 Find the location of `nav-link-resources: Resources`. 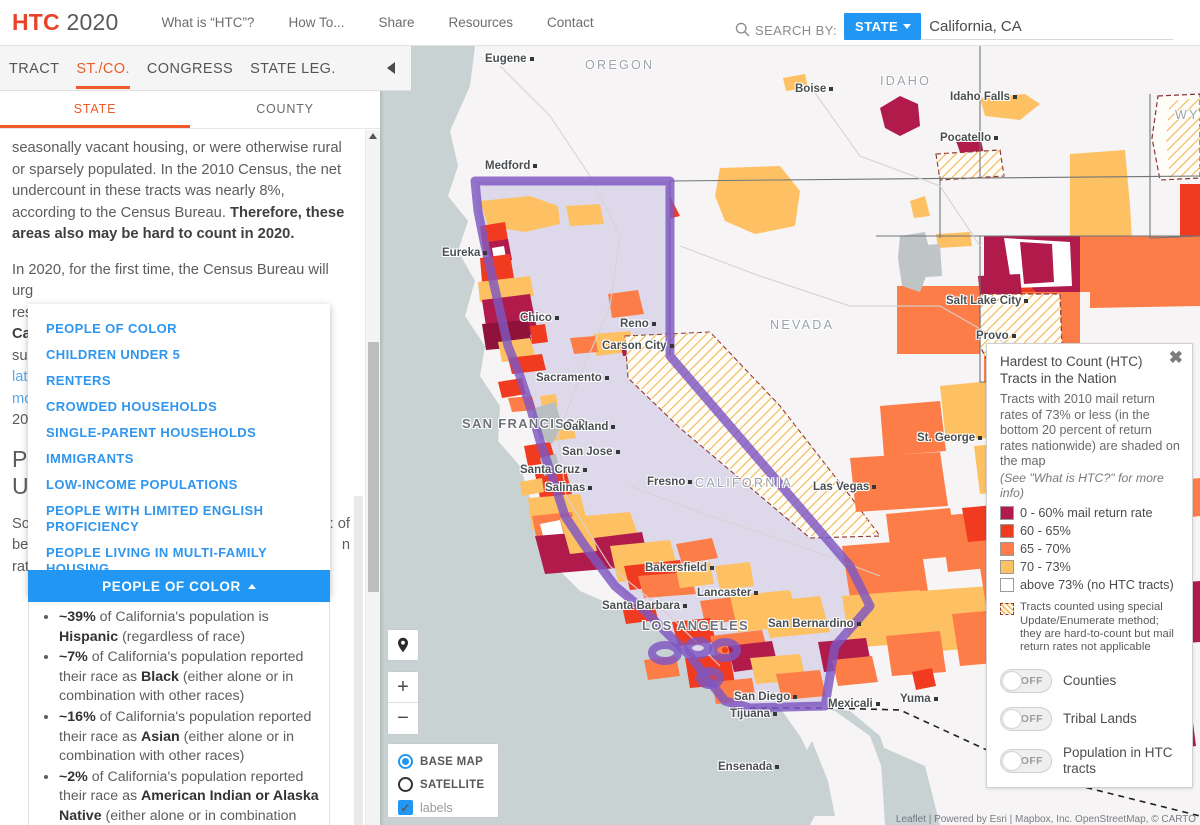

nav-link-resources: Resources is located at coordinates (481, 22).